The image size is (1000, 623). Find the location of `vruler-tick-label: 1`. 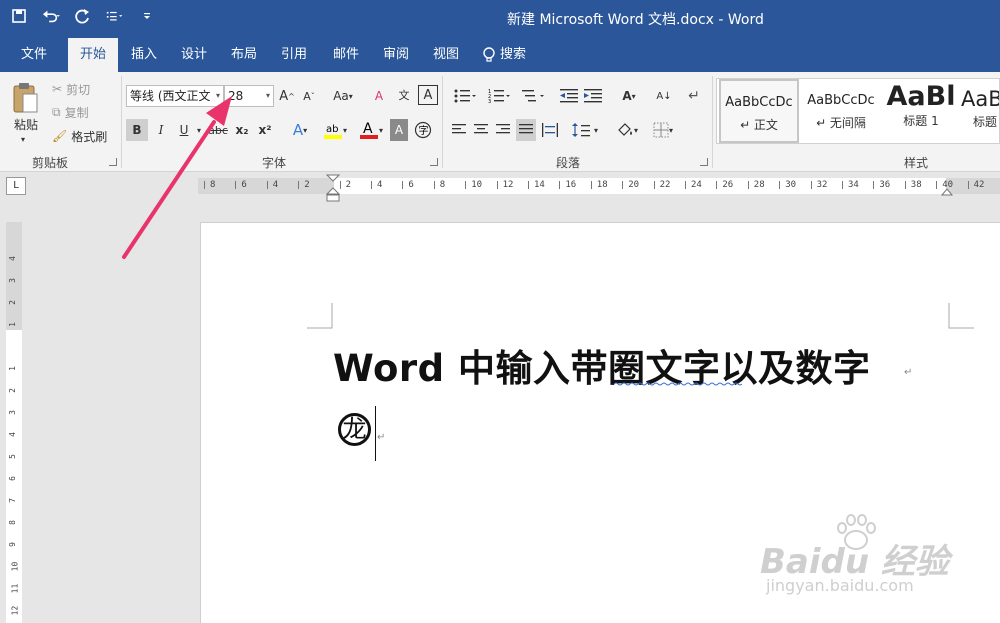

vruler-tick-label: 1 is located at coordinates (12, 324).